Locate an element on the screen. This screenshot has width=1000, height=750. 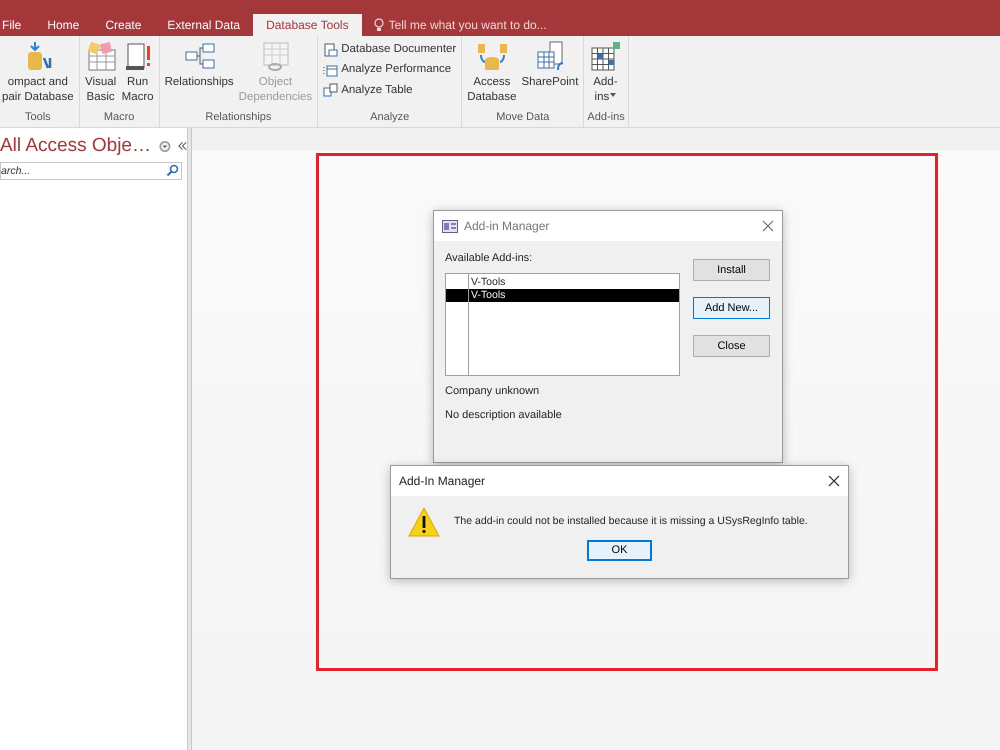
group-label: Macro is located at coordinates (119, 117).